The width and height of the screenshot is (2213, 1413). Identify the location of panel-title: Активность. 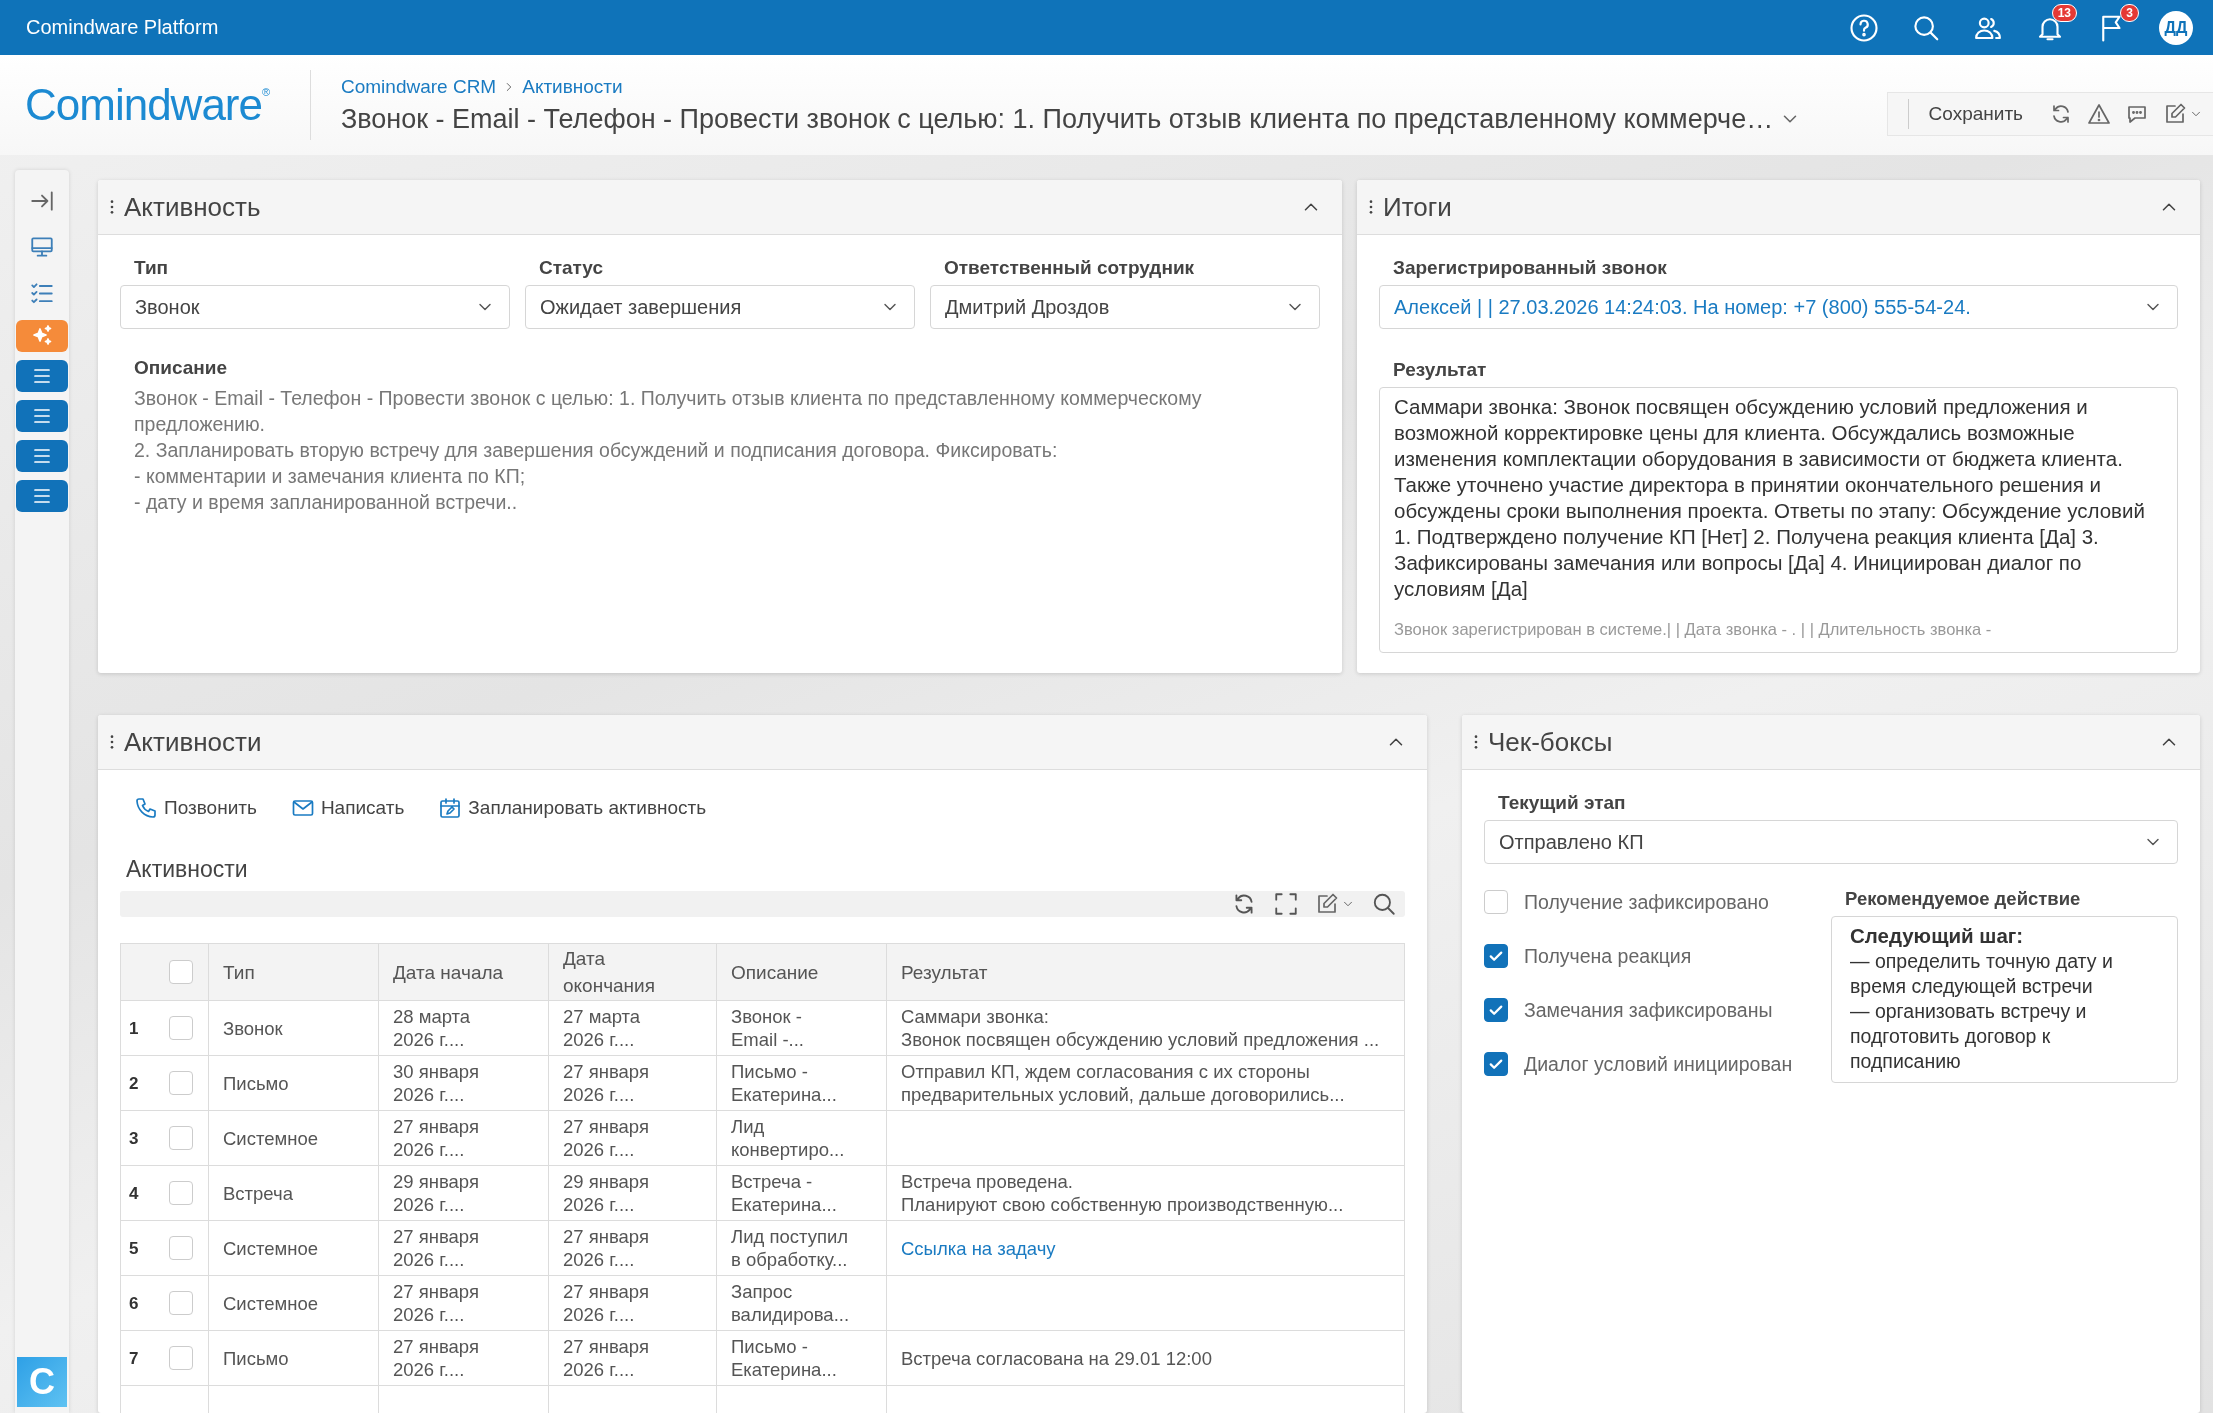
(192, 207).